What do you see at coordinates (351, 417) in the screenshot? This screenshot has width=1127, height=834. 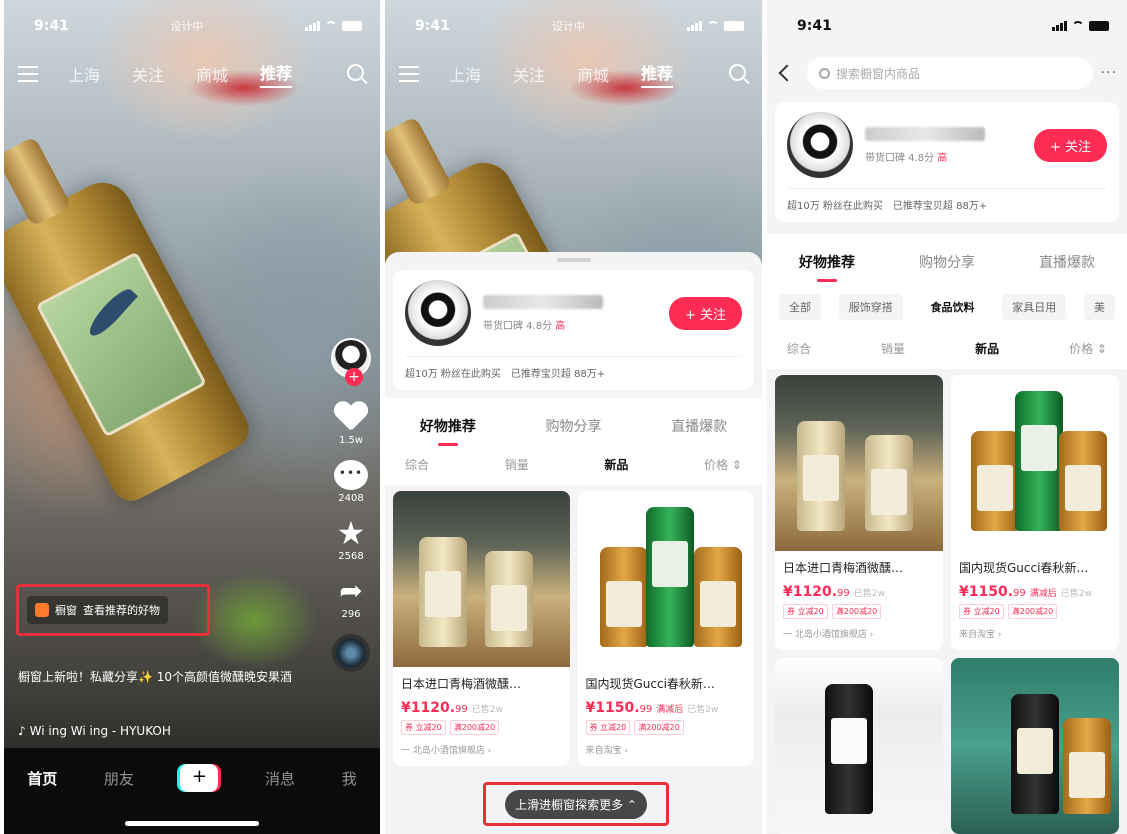 I see `heart-icon` at bounding box center [351, 417].